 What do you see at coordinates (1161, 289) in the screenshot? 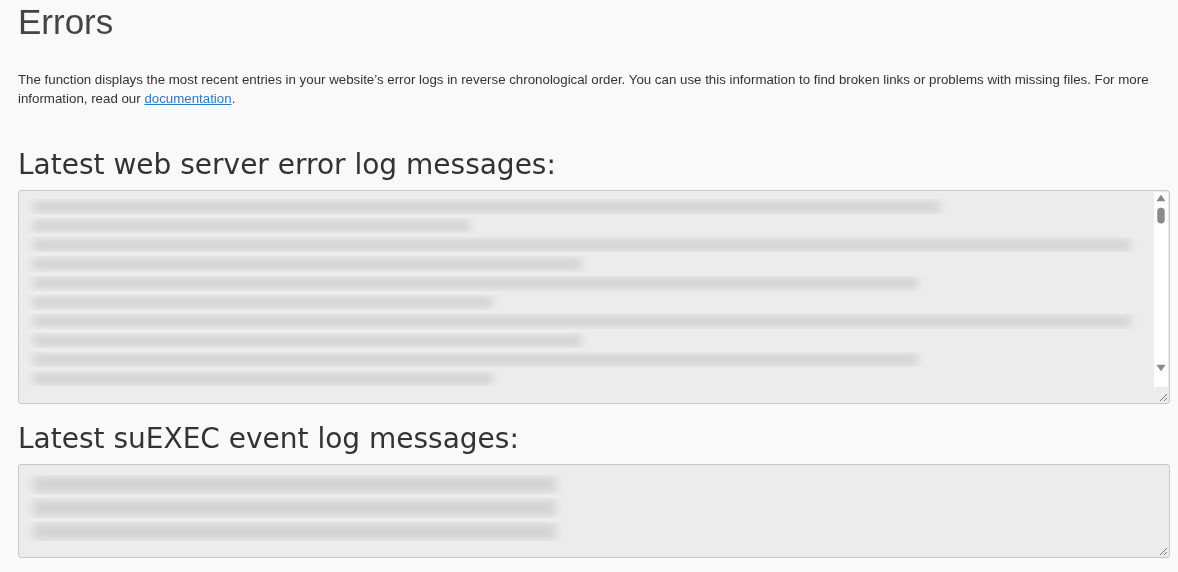
I see `scrollbar-drawing` at bounding box center [1161, 289].